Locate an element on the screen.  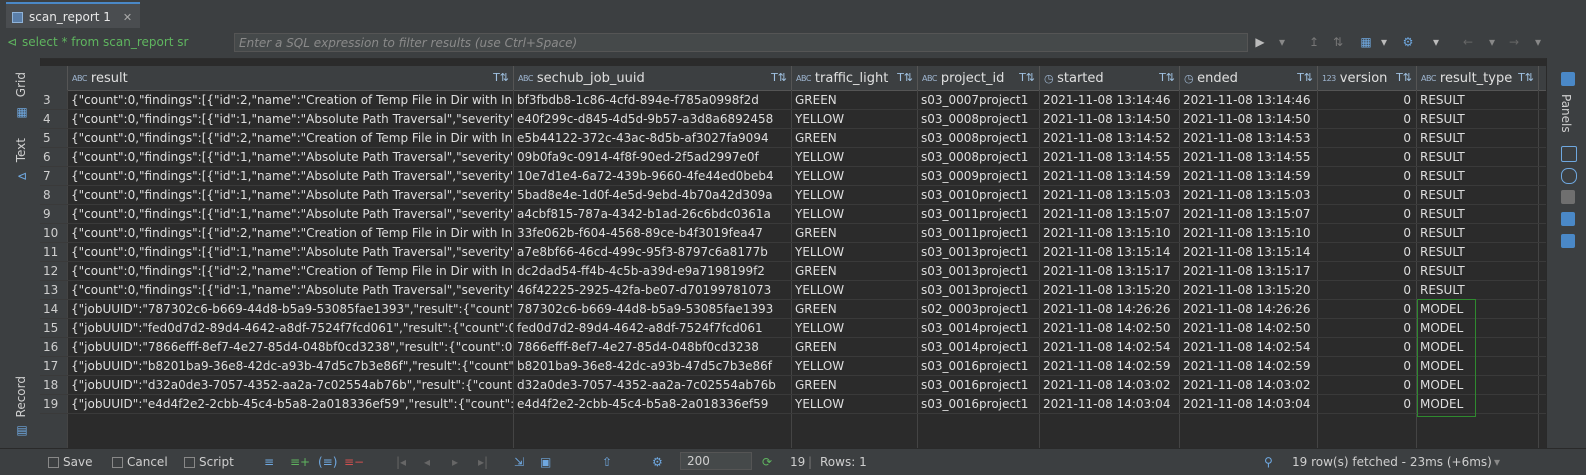
column-header-project-id: ABC project_id T⇅ is located at coordinates (979, 78).